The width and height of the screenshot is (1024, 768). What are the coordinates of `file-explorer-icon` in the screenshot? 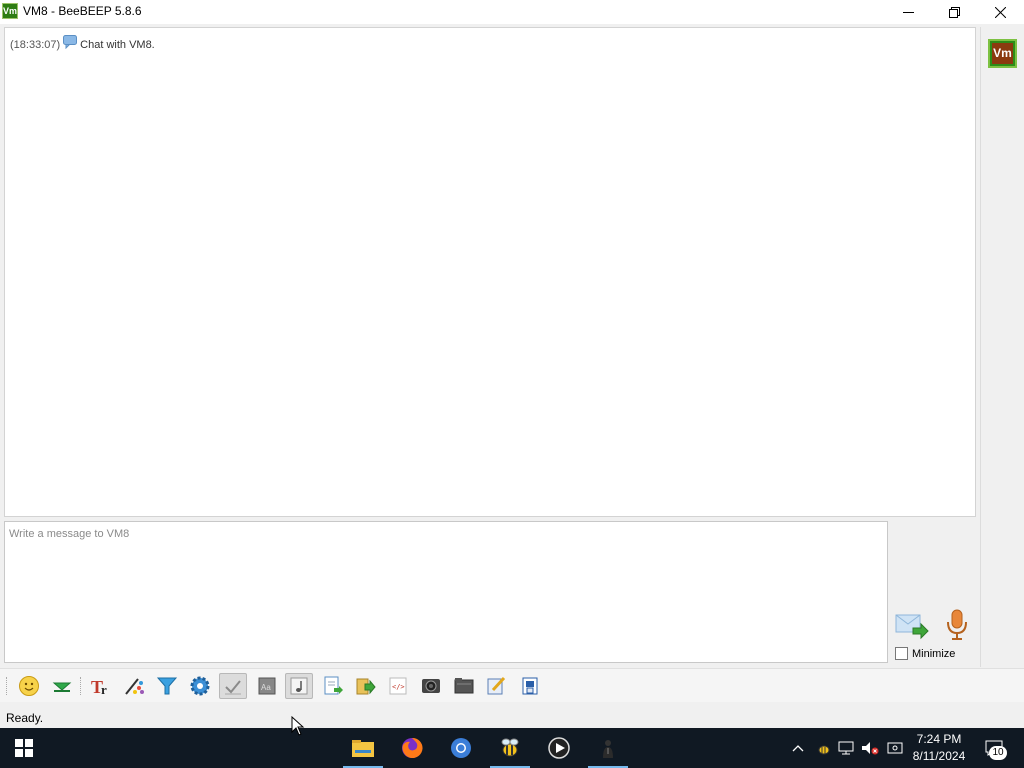 It's located at (363, 748).